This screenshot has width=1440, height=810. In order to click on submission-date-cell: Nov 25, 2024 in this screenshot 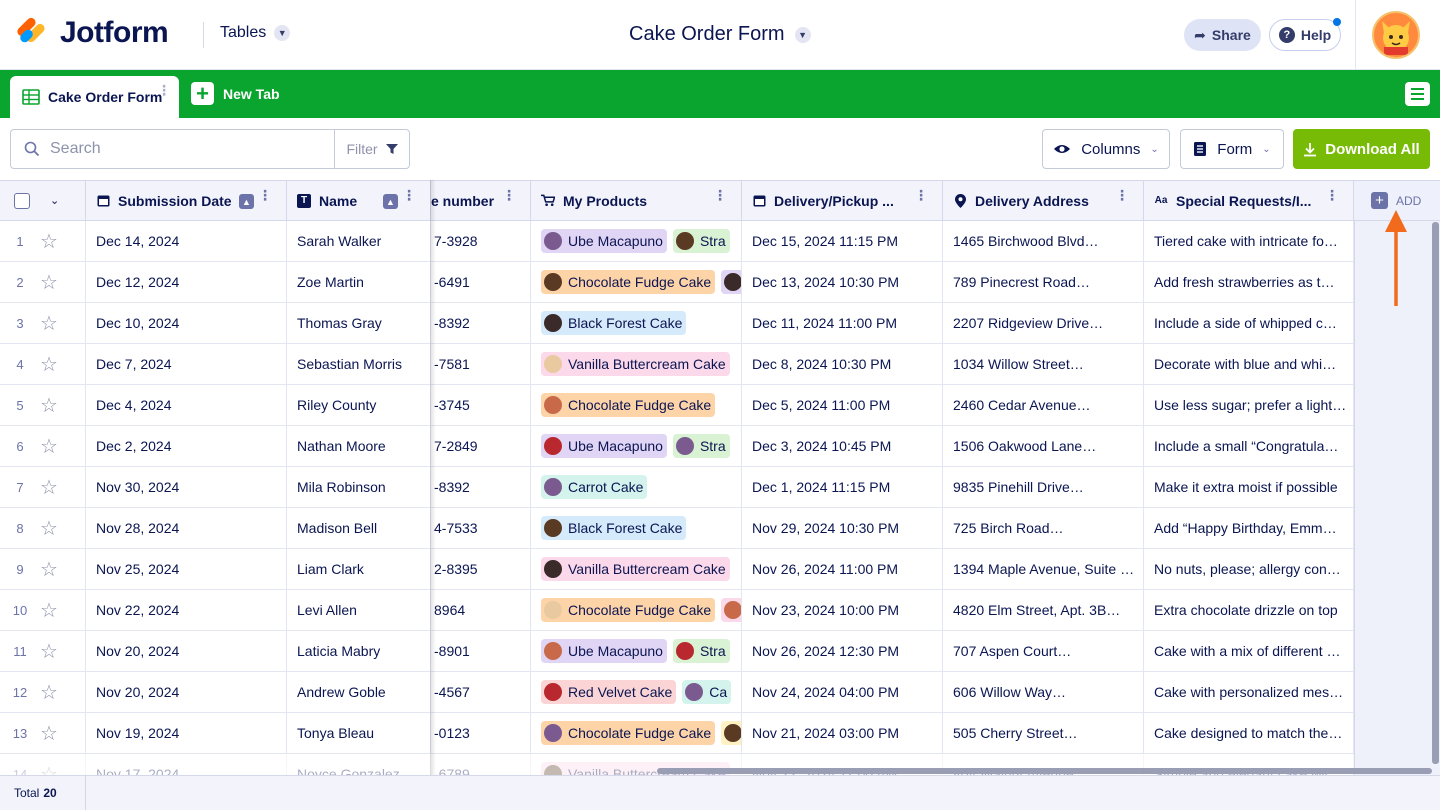, I will do `click(186, 569)`.